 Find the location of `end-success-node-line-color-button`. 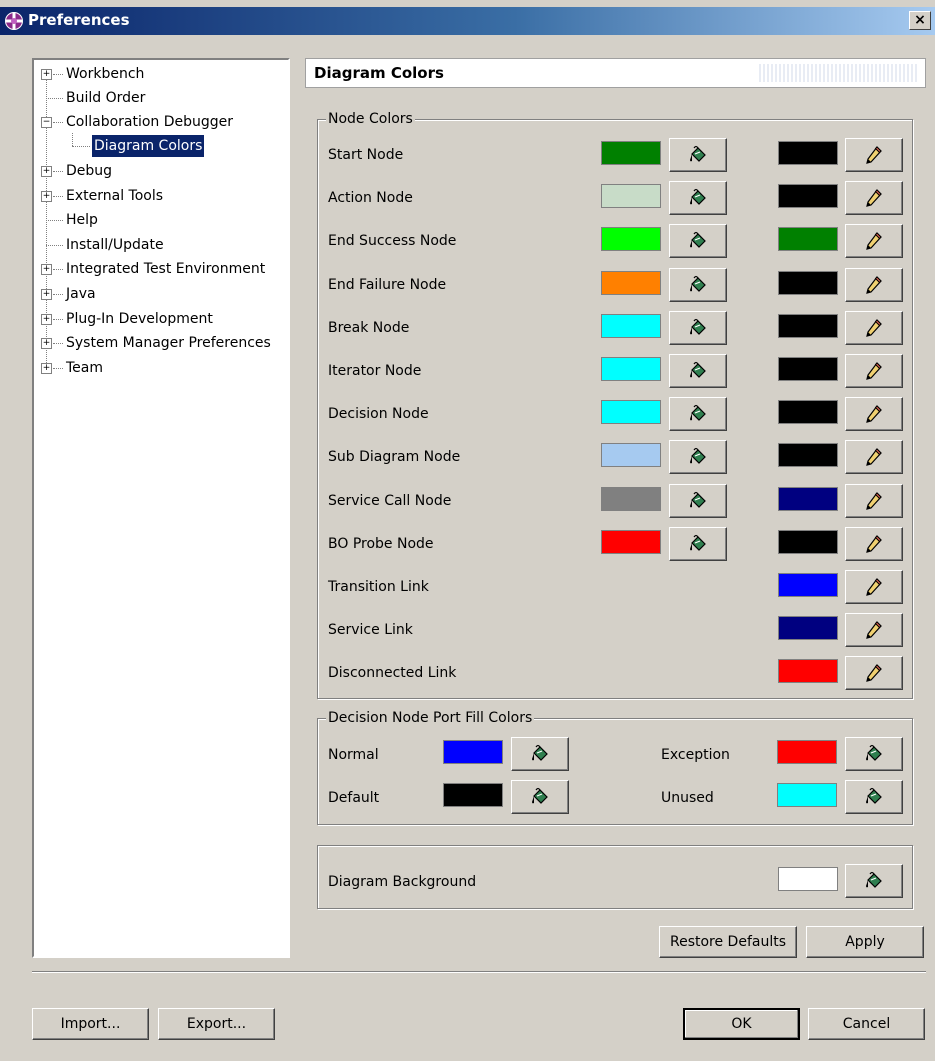

end-success-node-line-color-button is located at coordinates (874, 241).